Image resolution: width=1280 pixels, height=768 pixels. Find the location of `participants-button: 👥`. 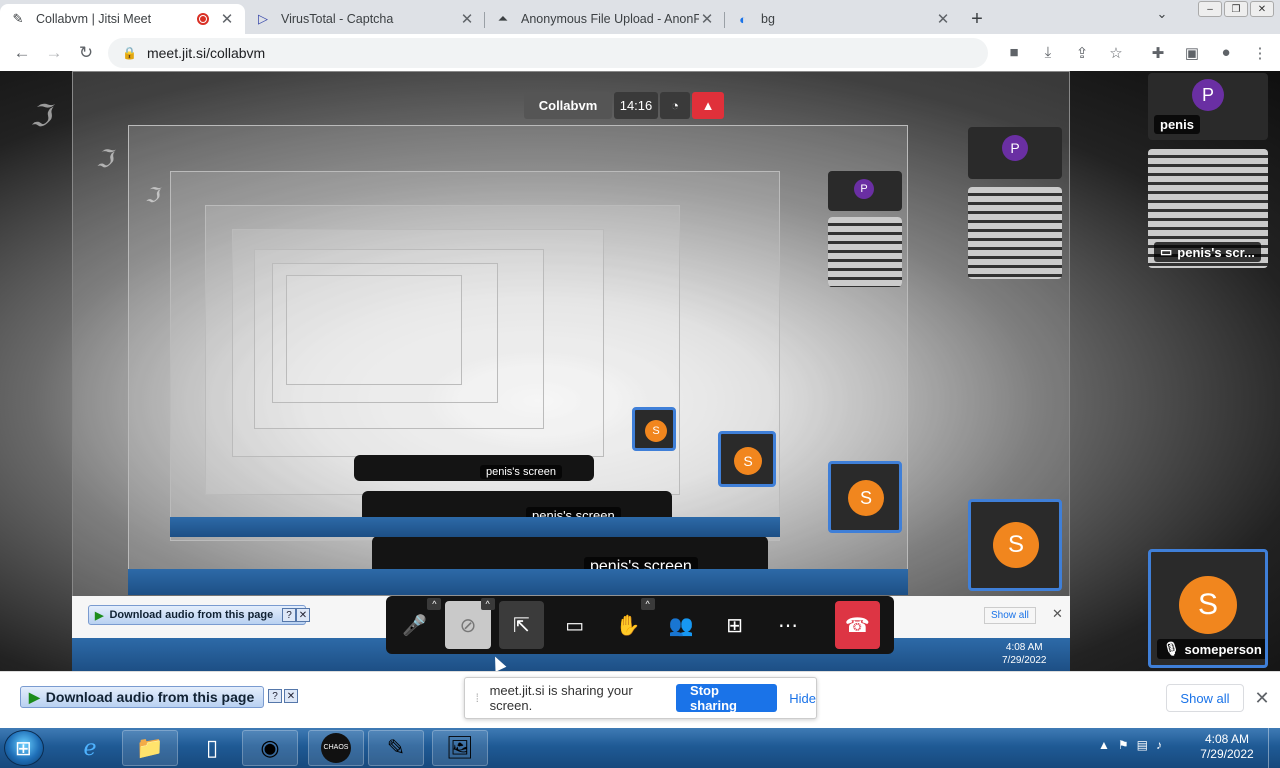

participants-button: 👥 is located at coordinates (681, 625).